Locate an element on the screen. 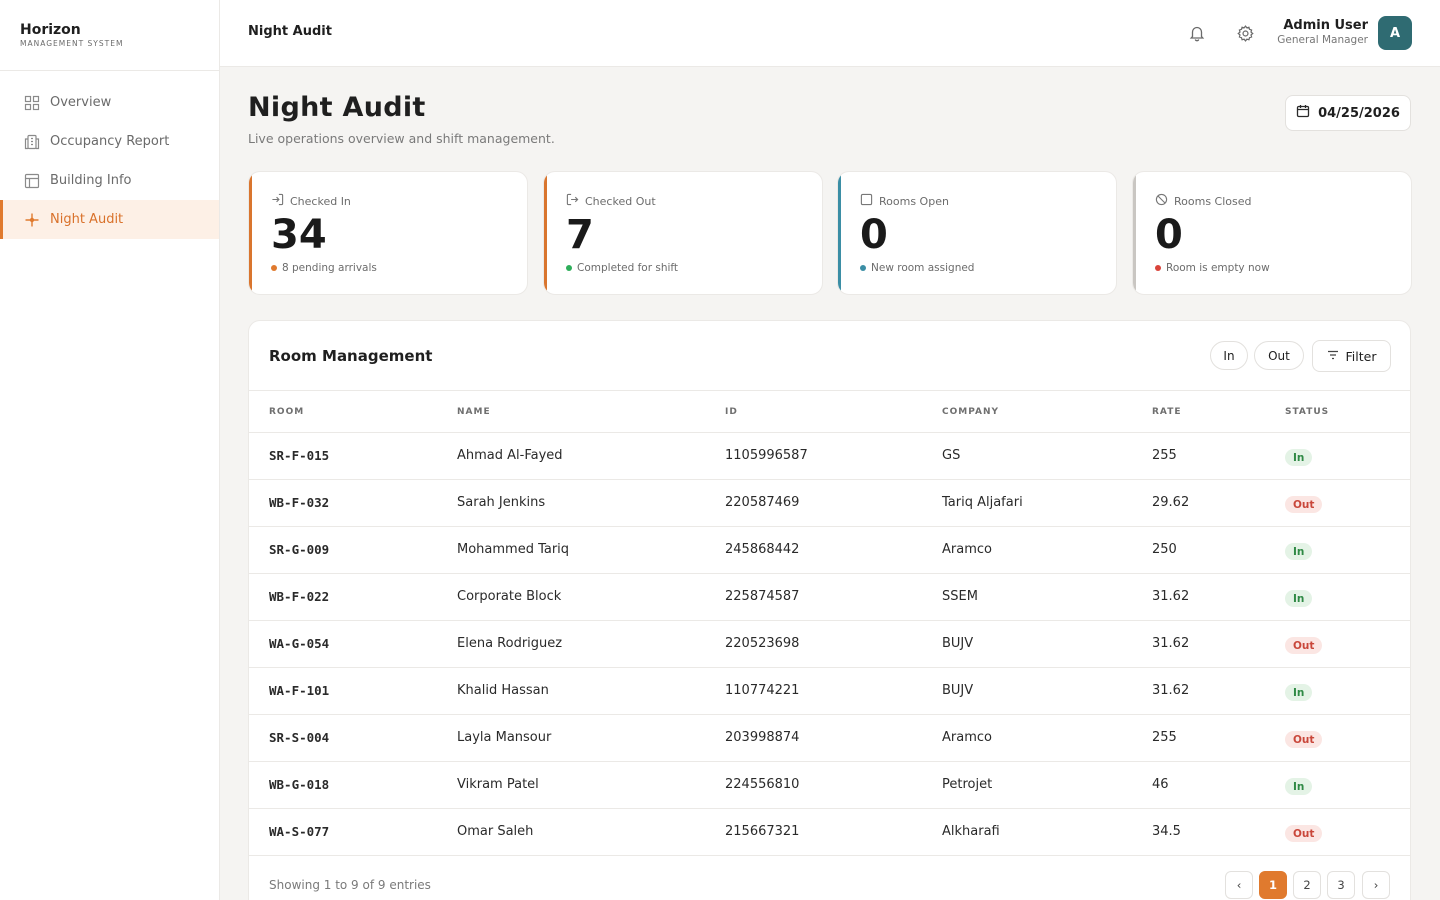  sparkle-icon is located at coordinates (32, 220).